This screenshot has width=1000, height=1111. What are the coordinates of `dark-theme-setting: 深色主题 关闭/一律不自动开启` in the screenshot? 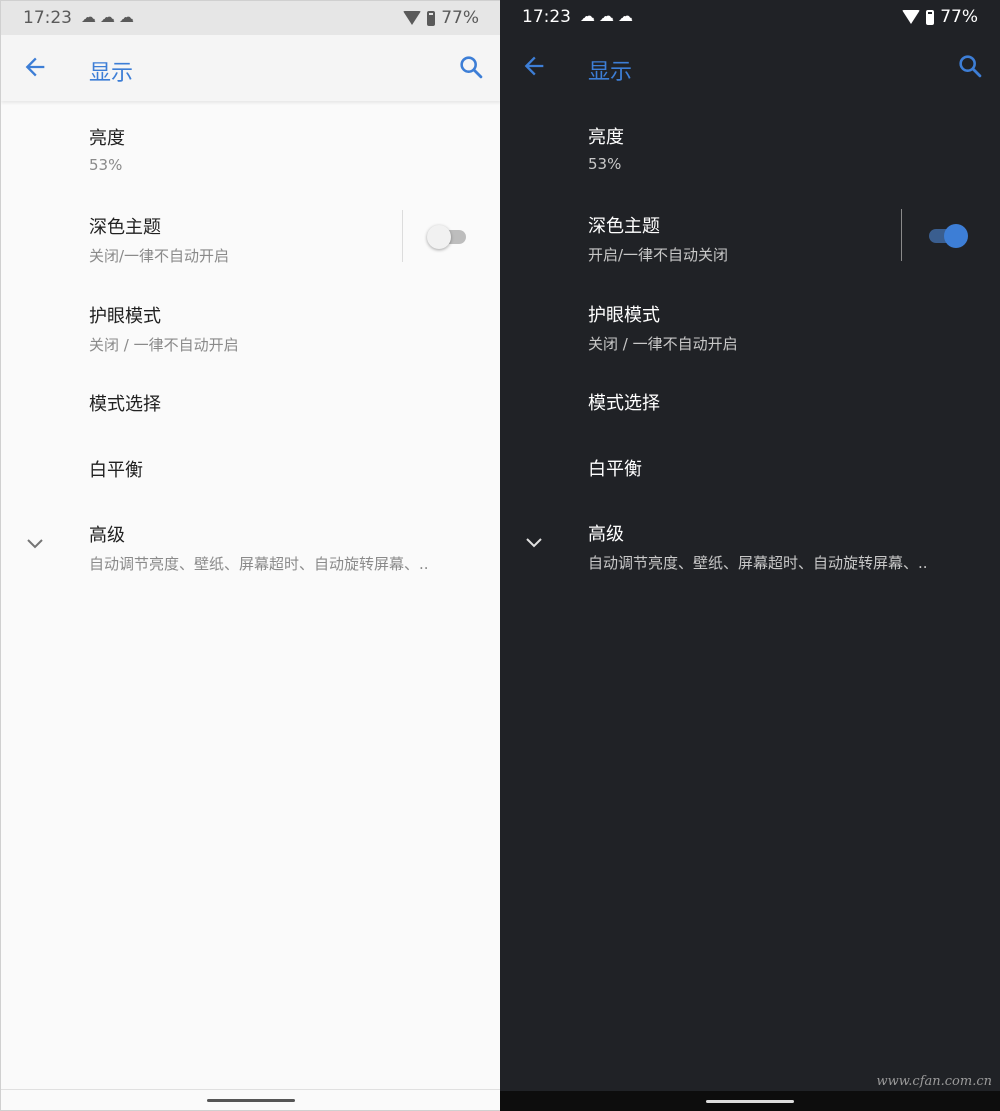 It's located at (239, 239).